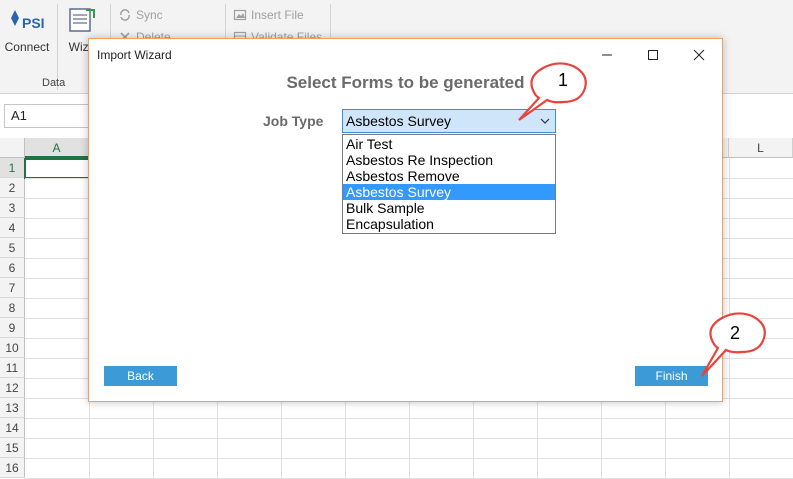 This screenshot has height=479, width=793. I want to click on connect-button: PSI Connect, so click(27, 30).